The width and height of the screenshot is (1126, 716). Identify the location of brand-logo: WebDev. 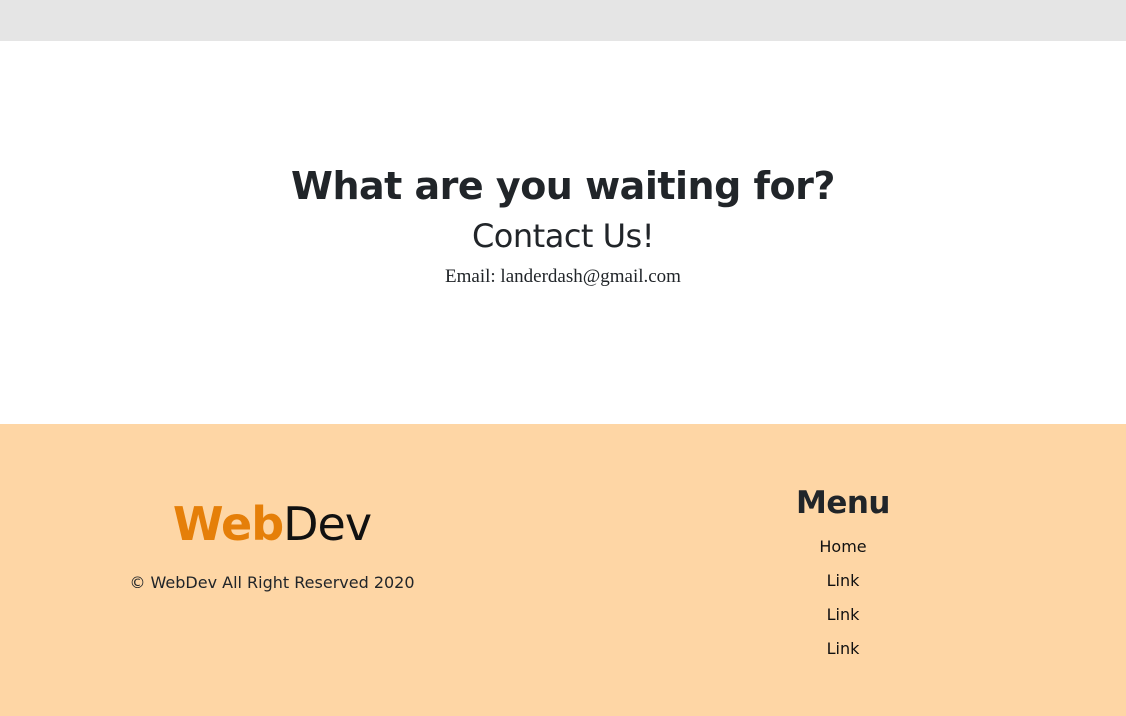
(272, 524).